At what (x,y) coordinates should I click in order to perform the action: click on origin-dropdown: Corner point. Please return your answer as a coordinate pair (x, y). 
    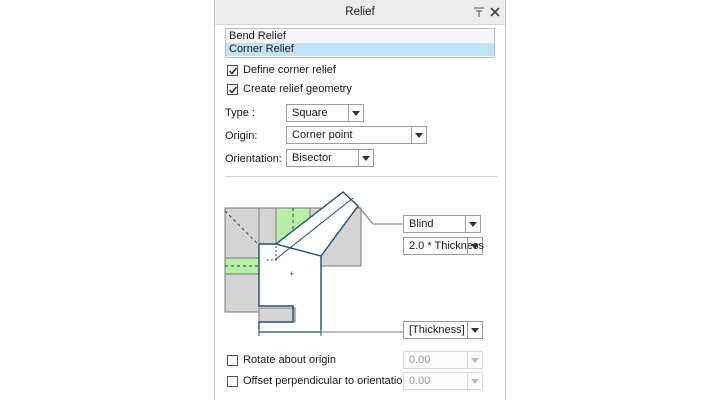
    Looking at the image, I should click on (356, 135).